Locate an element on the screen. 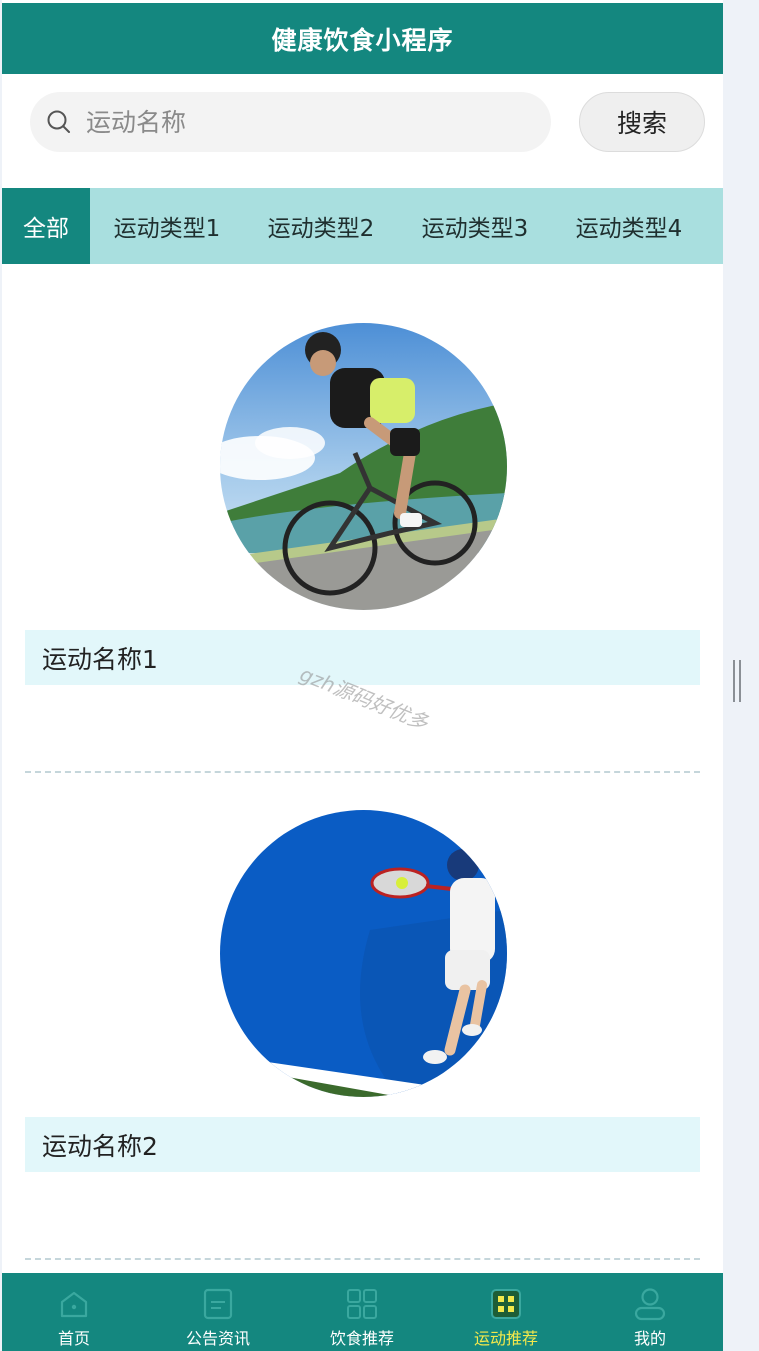 The height and width of the screenshot is (1351, 759). nav-item-notice: 公告资讯 is located at coordinates (218, 1312).